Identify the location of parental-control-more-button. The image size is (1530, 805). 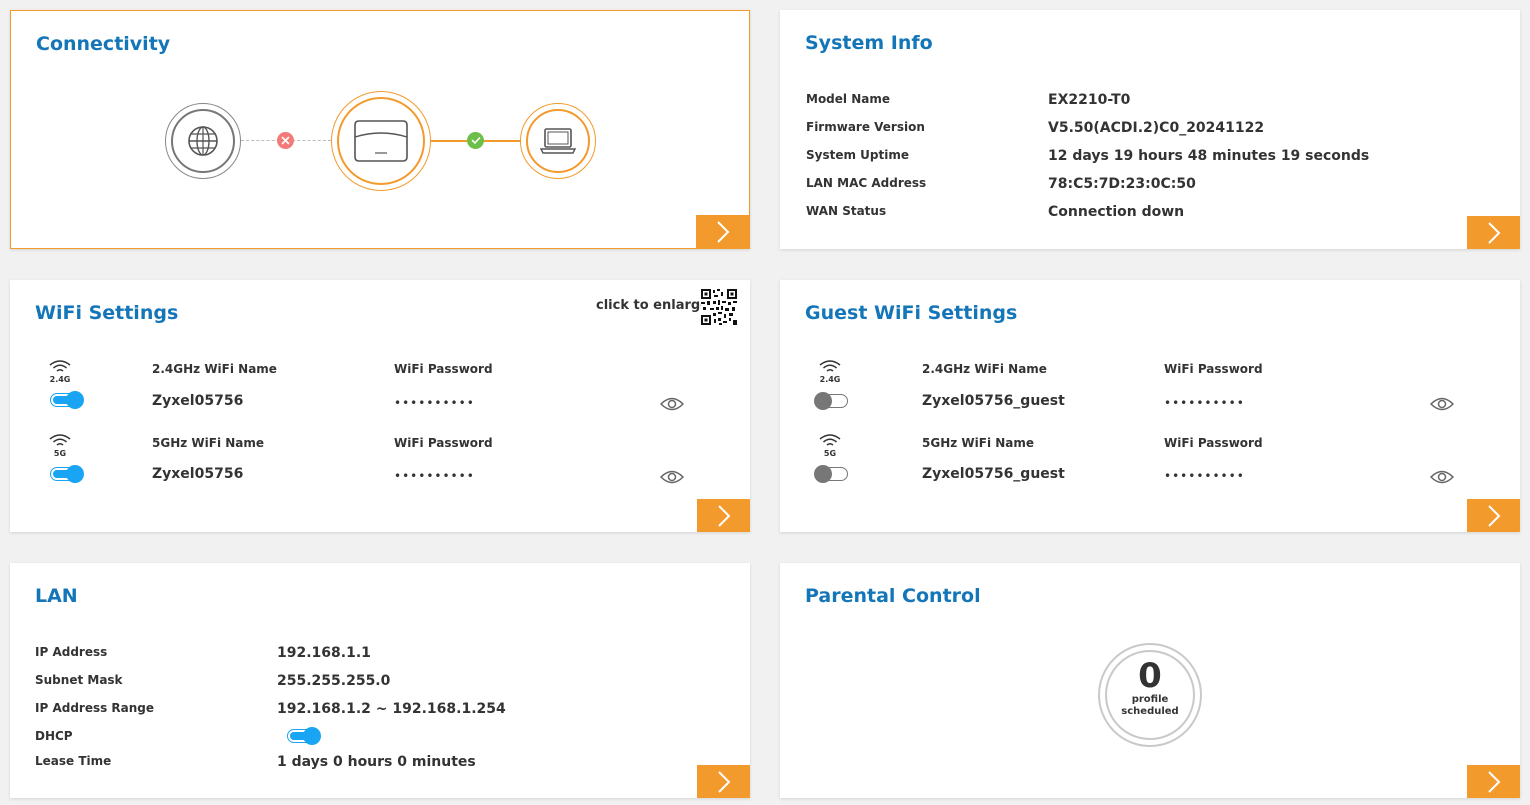
(1493, 781).